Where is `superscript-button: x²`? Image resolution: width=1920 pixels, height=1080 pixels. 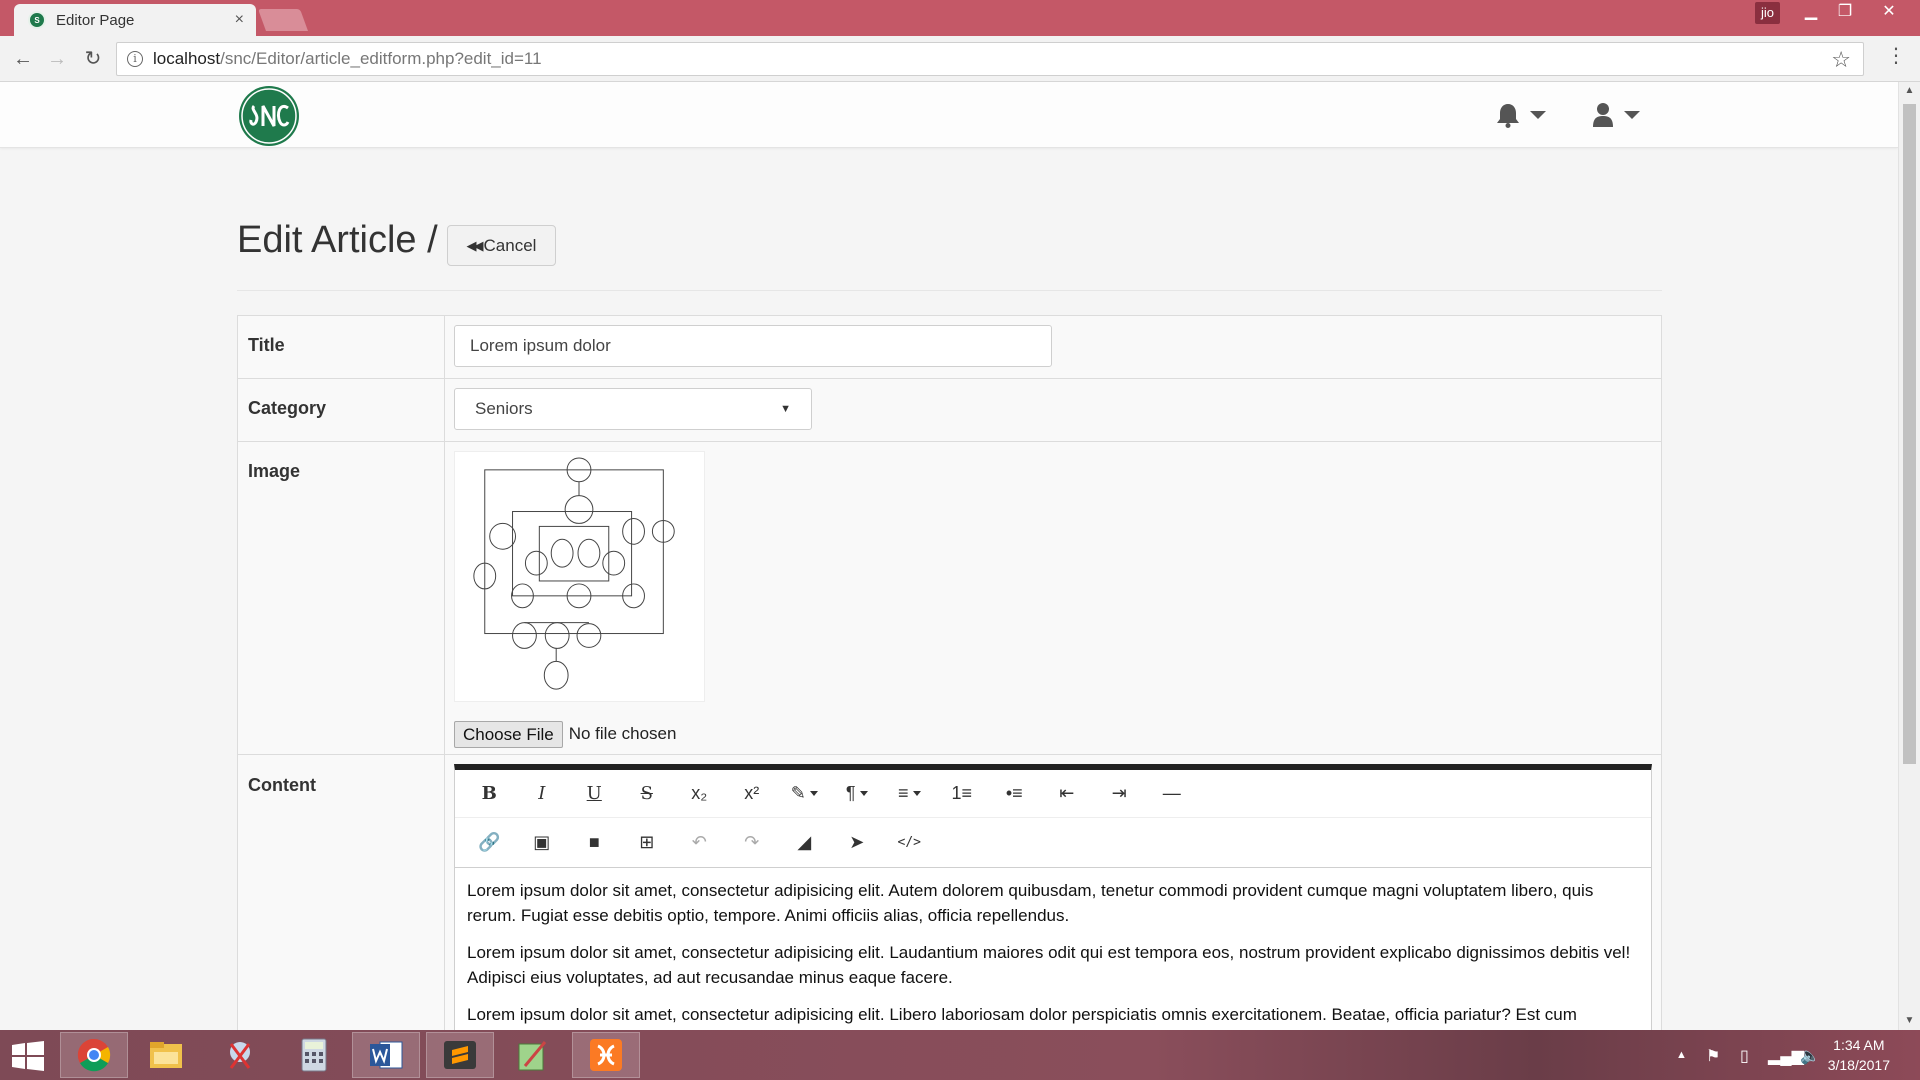
superscript-button: x² is located at coordinates (752, 794).